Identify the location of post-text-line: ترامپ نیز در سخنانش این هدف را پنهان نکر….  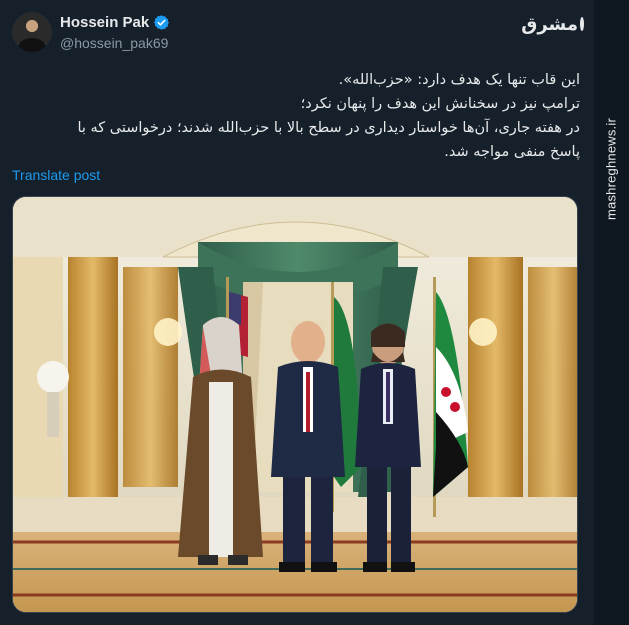
(440, 104).